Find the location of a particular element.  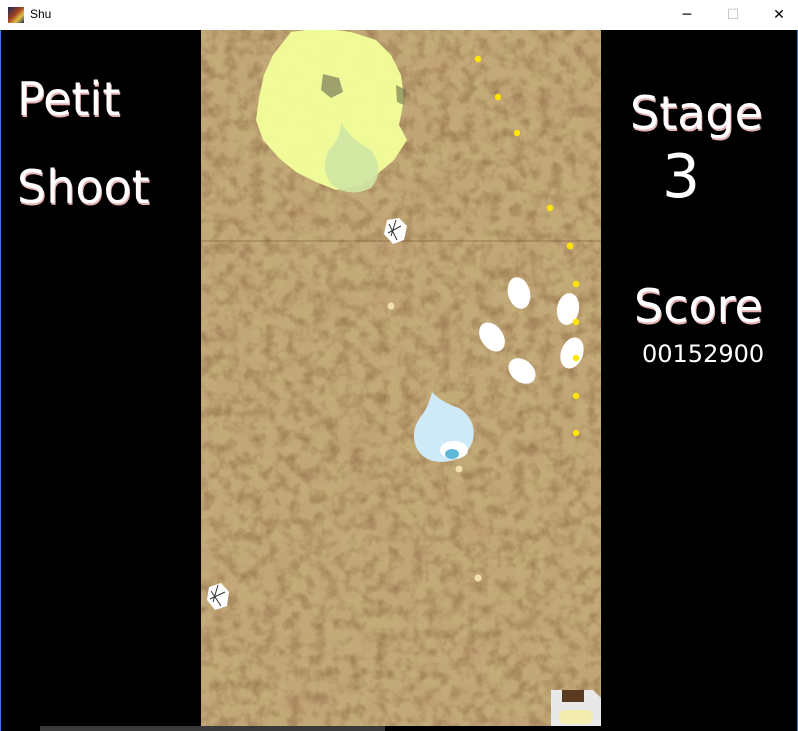

game-title-shoot: Shoot is located at coordinates (83, 187).